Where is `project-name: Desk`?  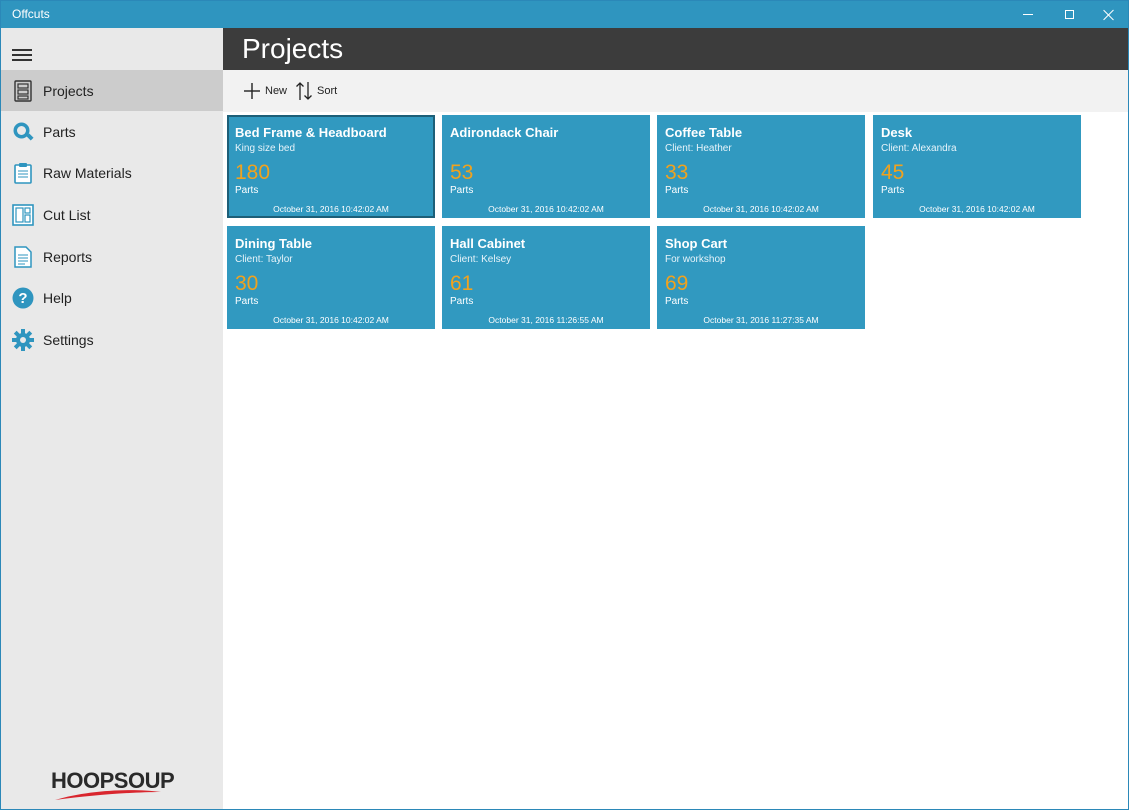 project-name: Desk is located at coordinates (897, 132).